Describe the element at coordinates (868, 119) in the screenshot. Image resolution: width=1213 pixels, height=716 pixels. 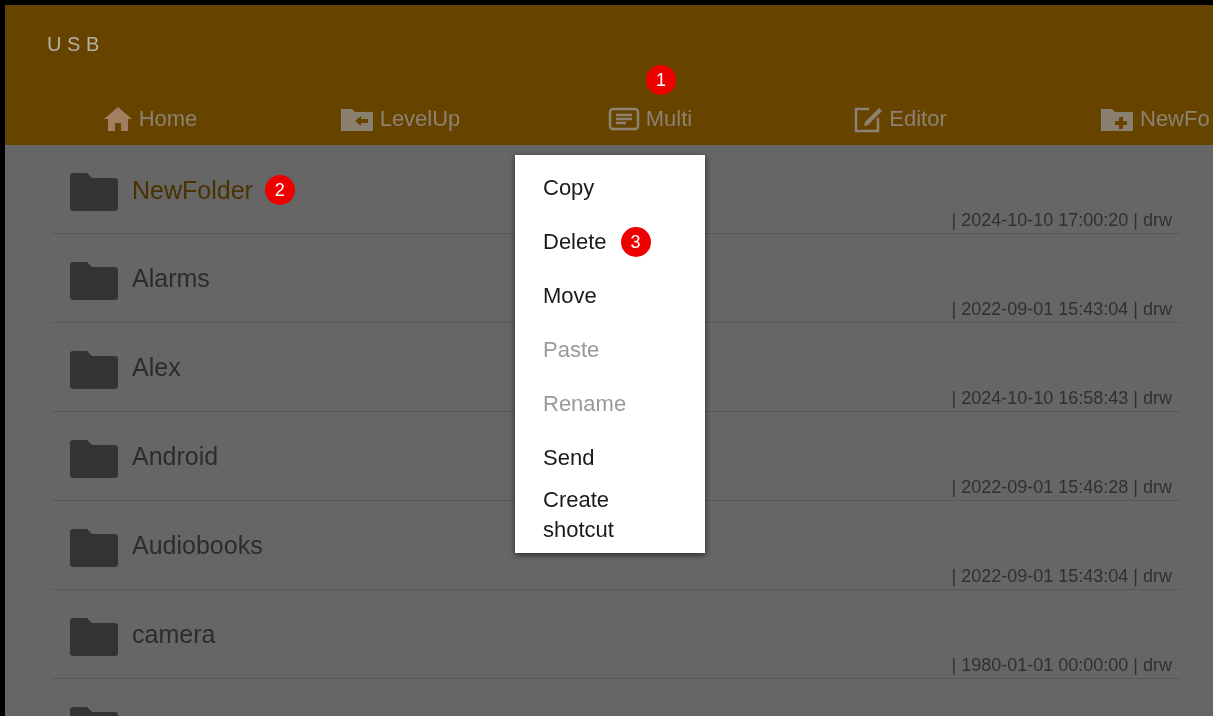
I see `edit-icon` at that location.